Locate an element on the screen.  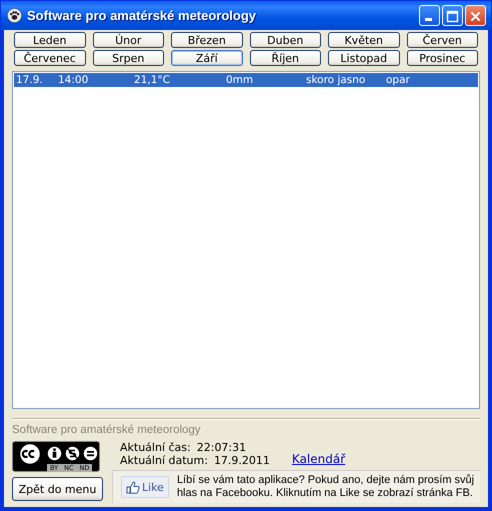
month-button: Duben is located at coordinates (285, 40).